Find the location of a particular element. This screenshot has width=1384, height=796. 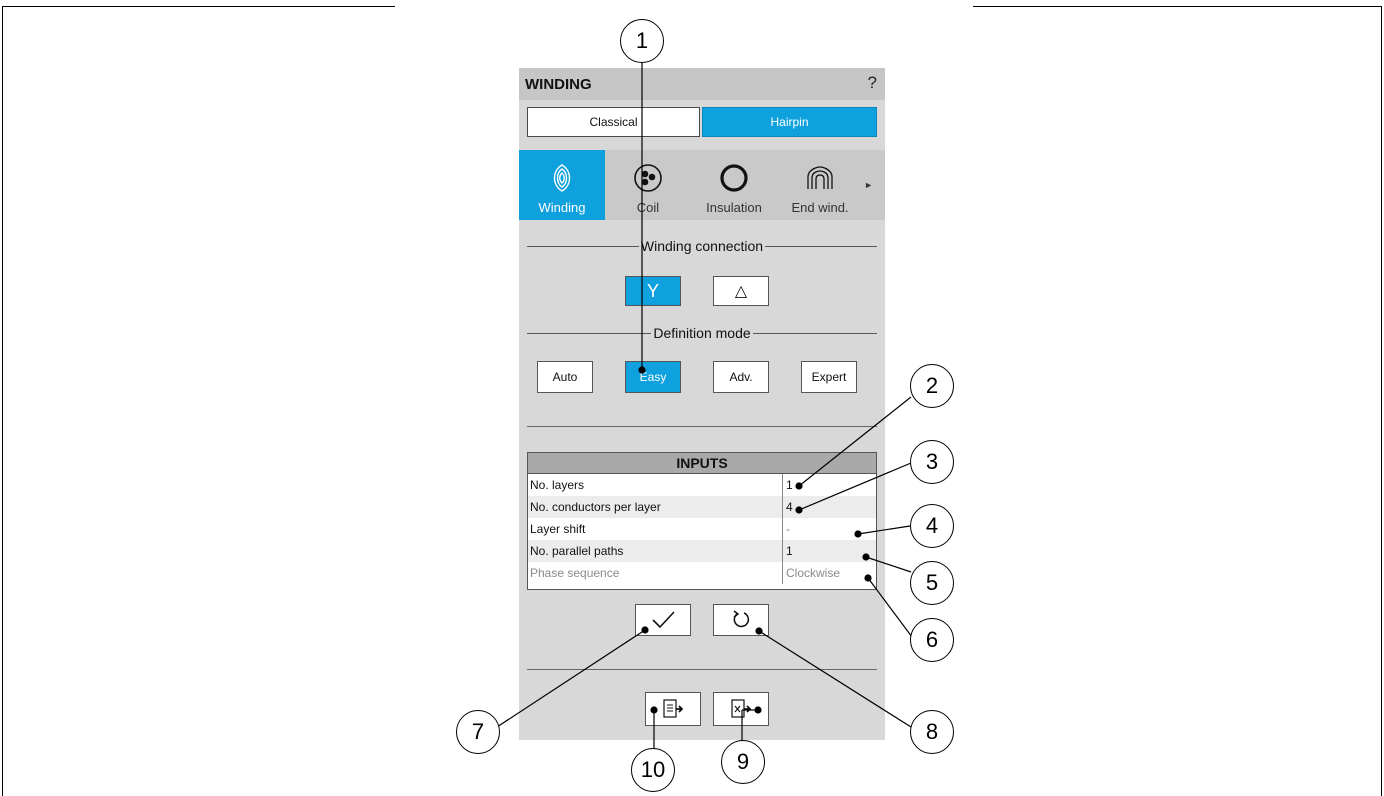

callout-9: 9 is located at coordinates (743, 762).